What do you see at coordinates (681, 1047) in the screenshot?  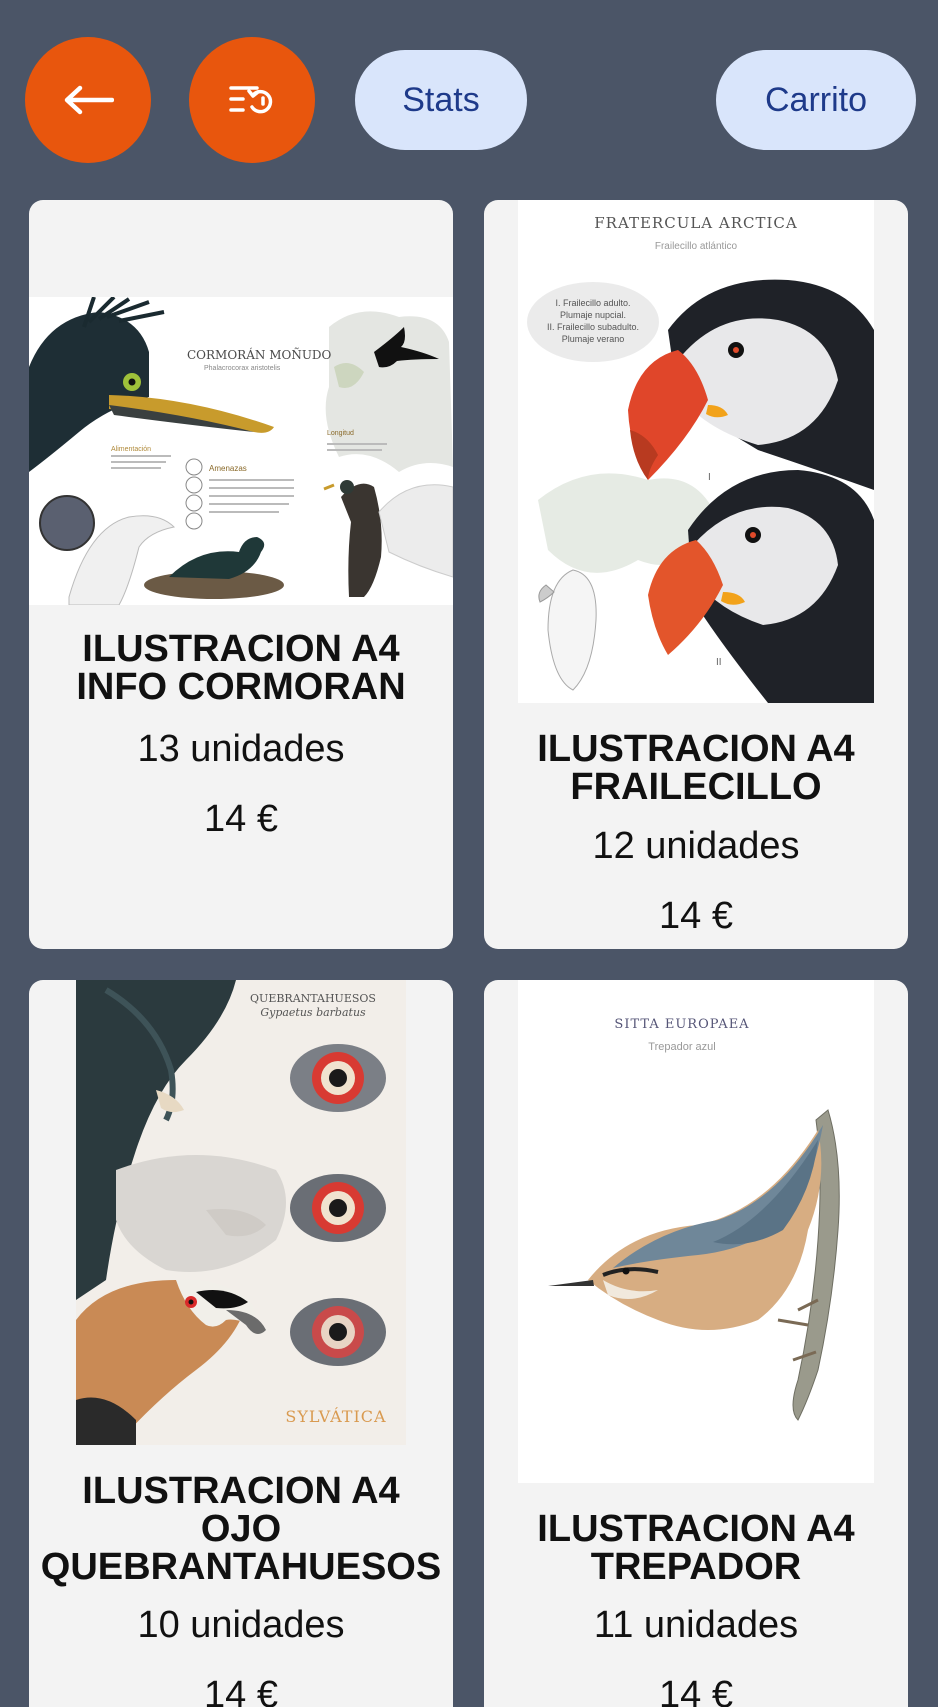 I see `art-subheading: Trepador azul` at bounding box center [681, 1047].